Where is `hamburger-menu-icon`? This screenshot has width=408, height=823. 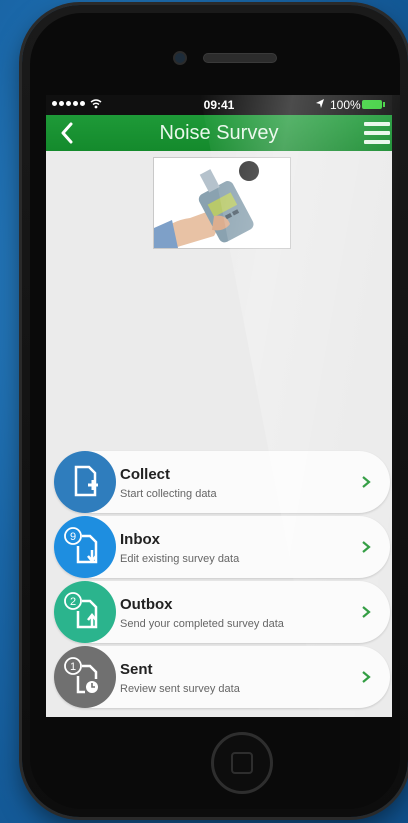 hamburger-menu-icon is located at coordinates (377, 133).